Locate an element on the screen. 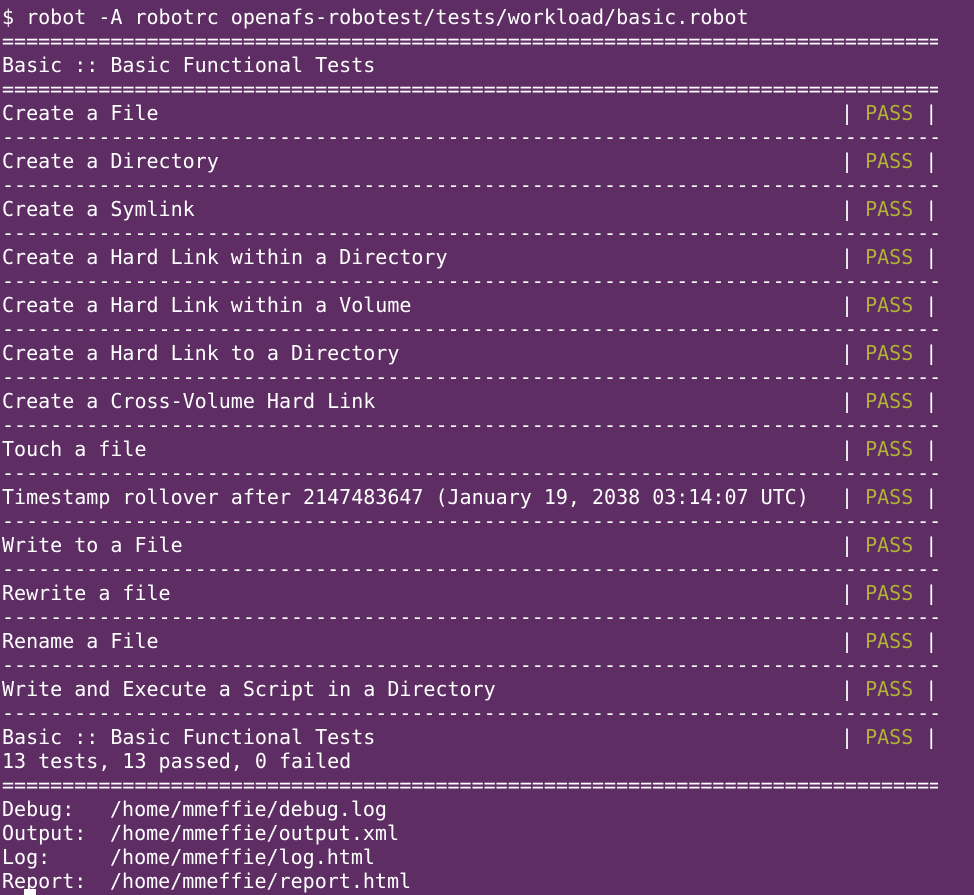 The height and width of the screenshot is (895, 974). test-name: Create a Cross-Volume Hard Link is located at coordinates (189, 401).